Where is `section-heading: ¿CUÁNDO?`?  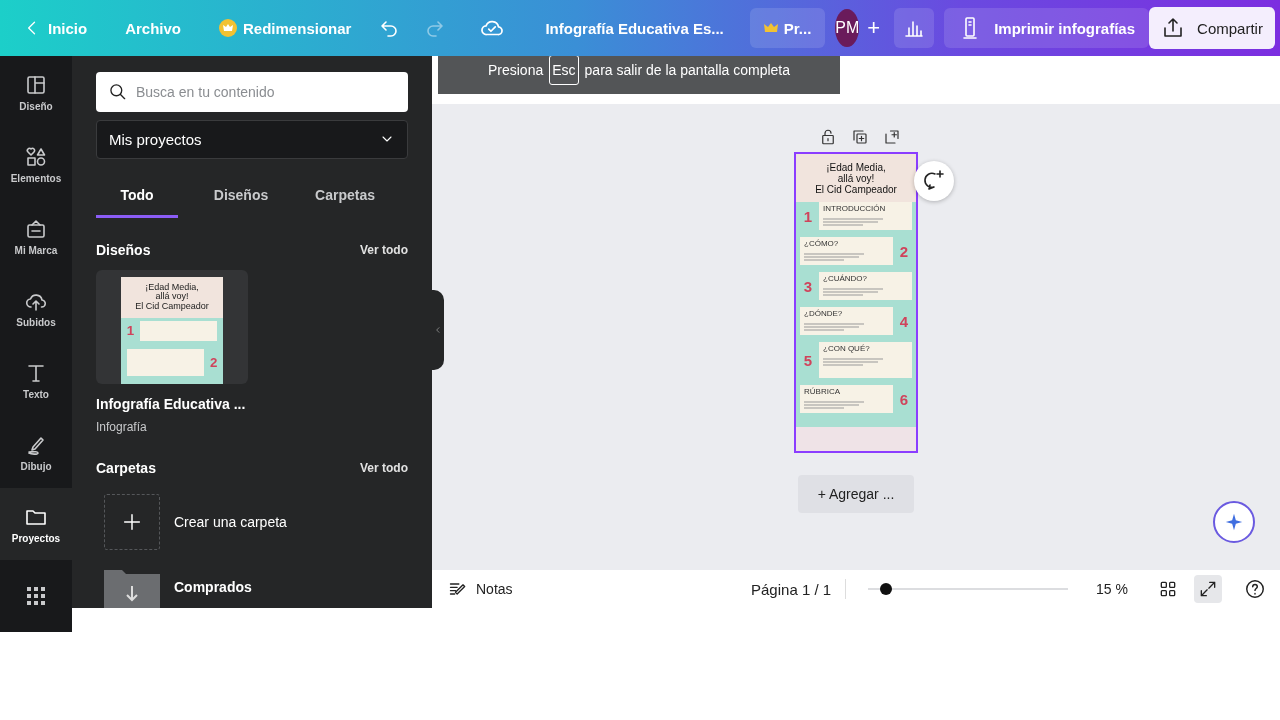
section-heading: ¿CUÁNDO? is located at coordinates (845, 278).